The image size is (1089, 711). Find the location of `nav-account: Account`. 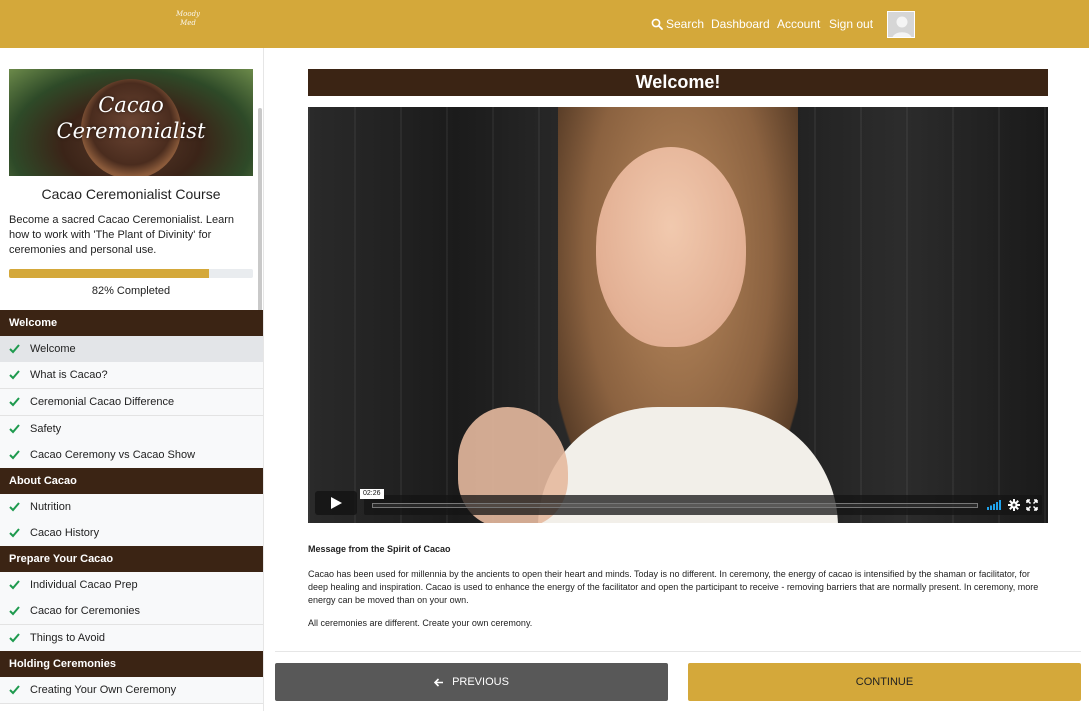

nav-account: Account is located at coordinates (798, 24).